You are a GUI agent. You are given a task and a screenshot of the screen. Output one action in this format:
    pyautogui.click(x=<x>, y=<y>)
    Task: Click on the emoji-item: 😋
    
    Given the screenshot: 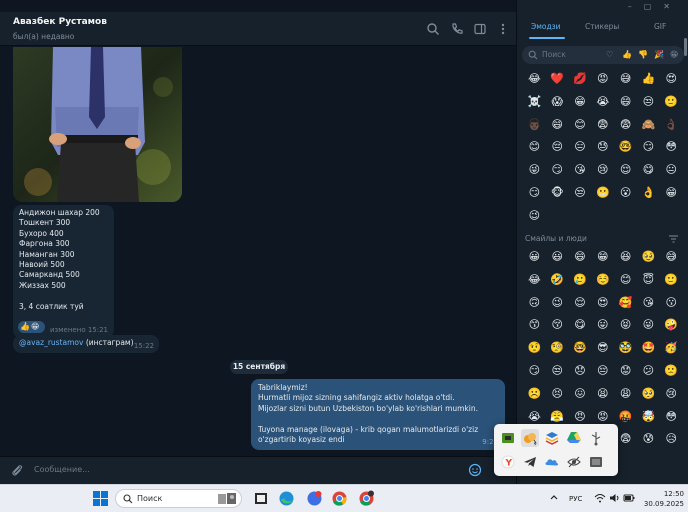 What is the action you would take?
    pyautogui.click(x=648, y=170)
    